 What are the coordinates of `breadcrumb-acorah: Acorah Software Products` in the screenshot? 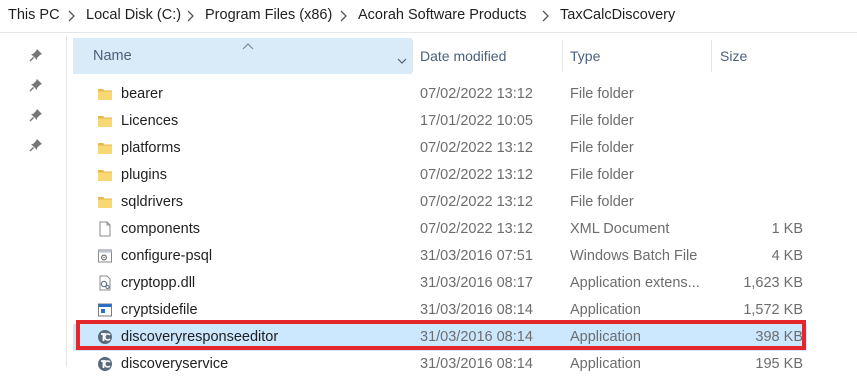 It's located at (442, 15).